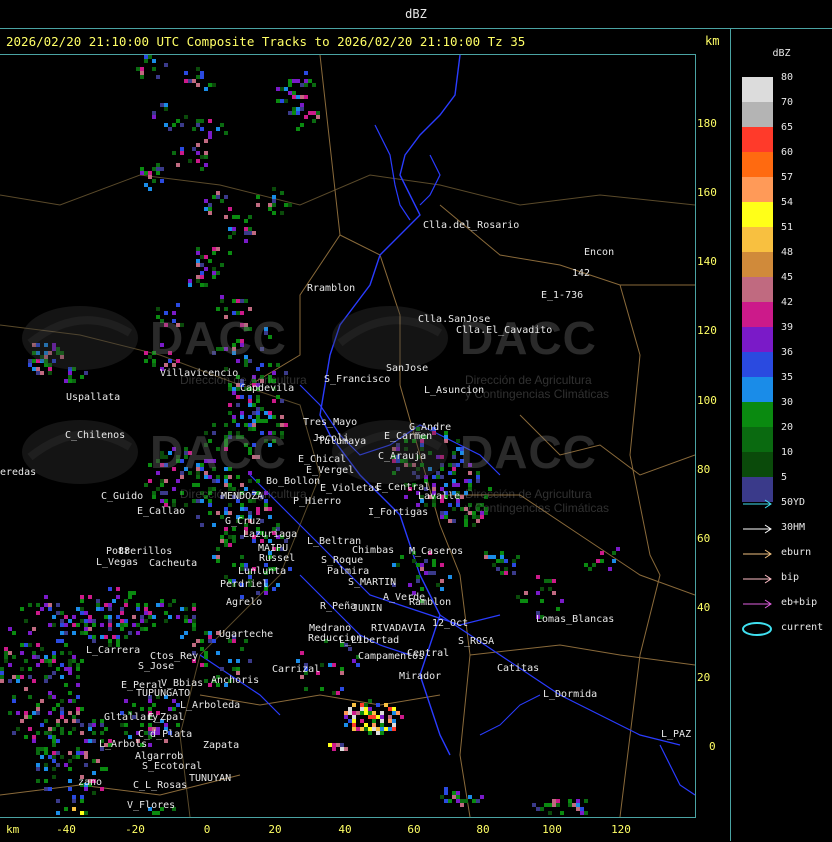 The height and width of the screenshot is (842, 832). Describe the element at coordinates (117, 562) in the screenshot. I see `place-label: L_Vegas` at that location.